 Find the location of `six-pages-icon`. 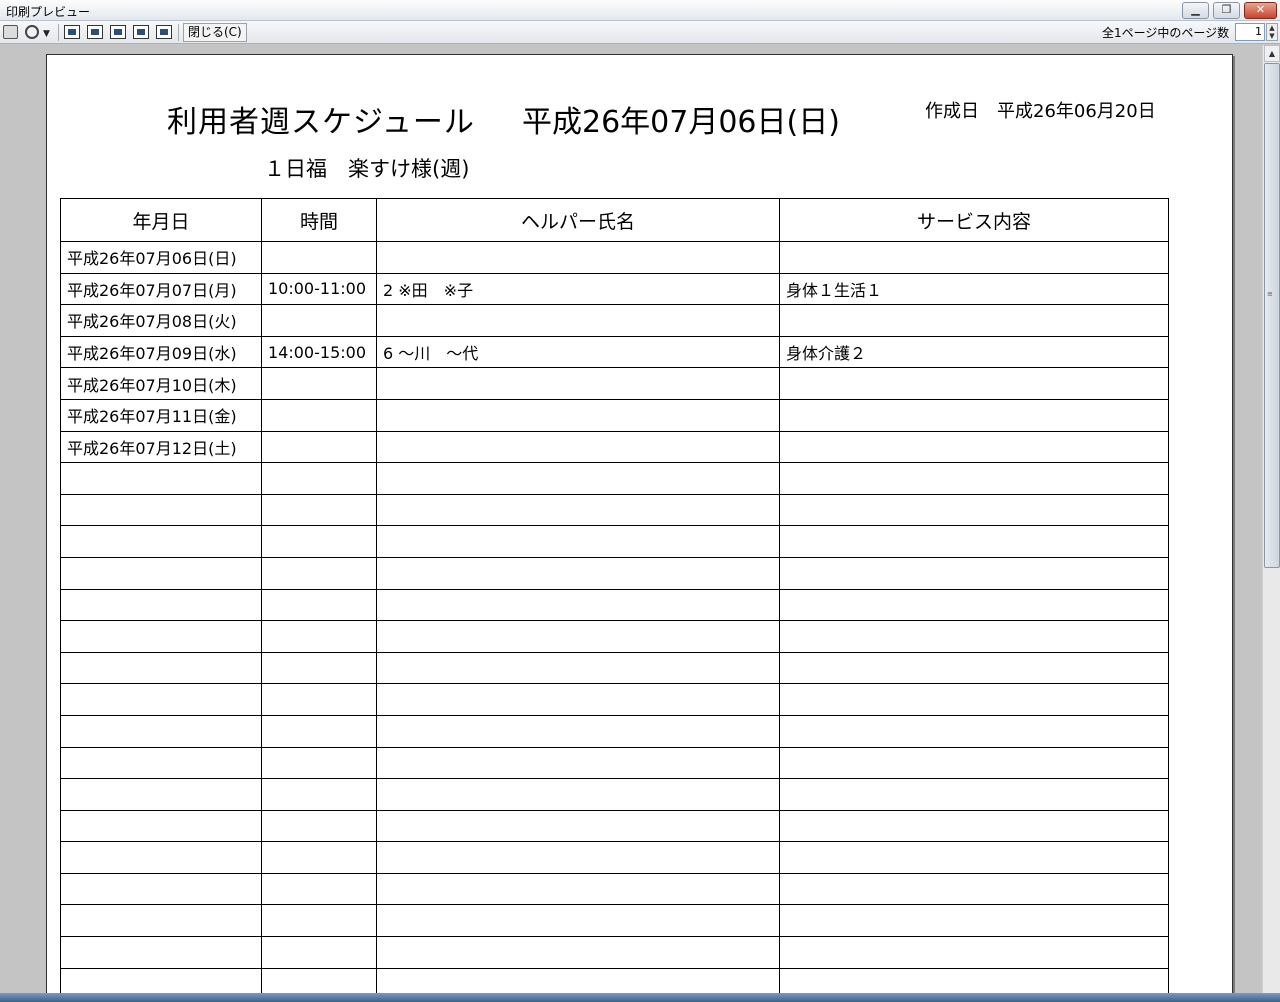

six-pages-icon is located at coordinates (164, 32).